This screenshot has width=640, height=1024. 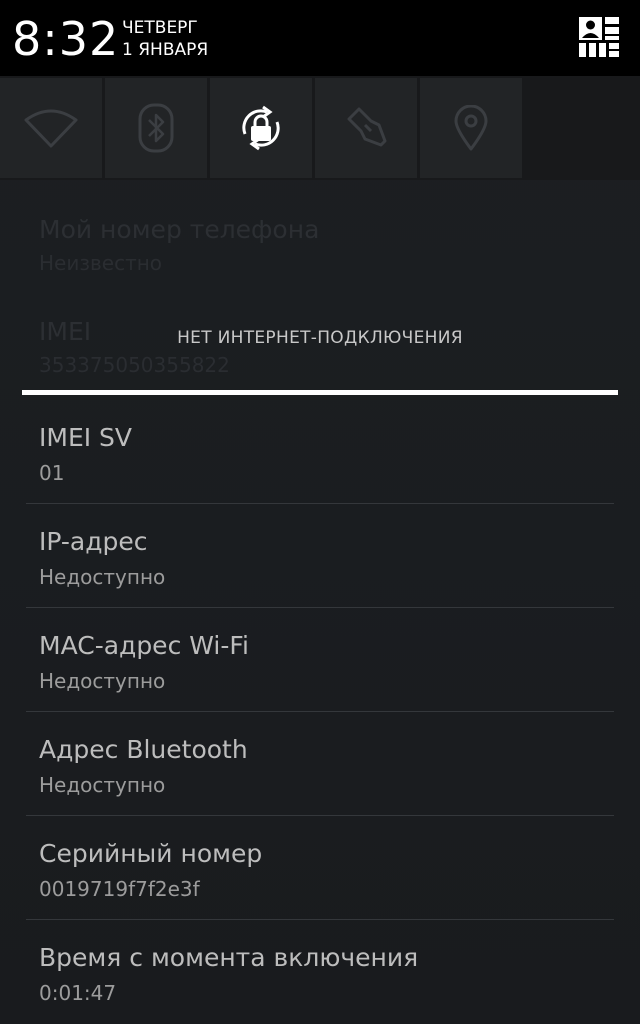 What do you see at coordinates (320, 38) in the screenshot?
I see `notification-header: 8:32 ЧЕТВЕРГ 1 ЯНВАРЯ` at bounding box center [320, 38].